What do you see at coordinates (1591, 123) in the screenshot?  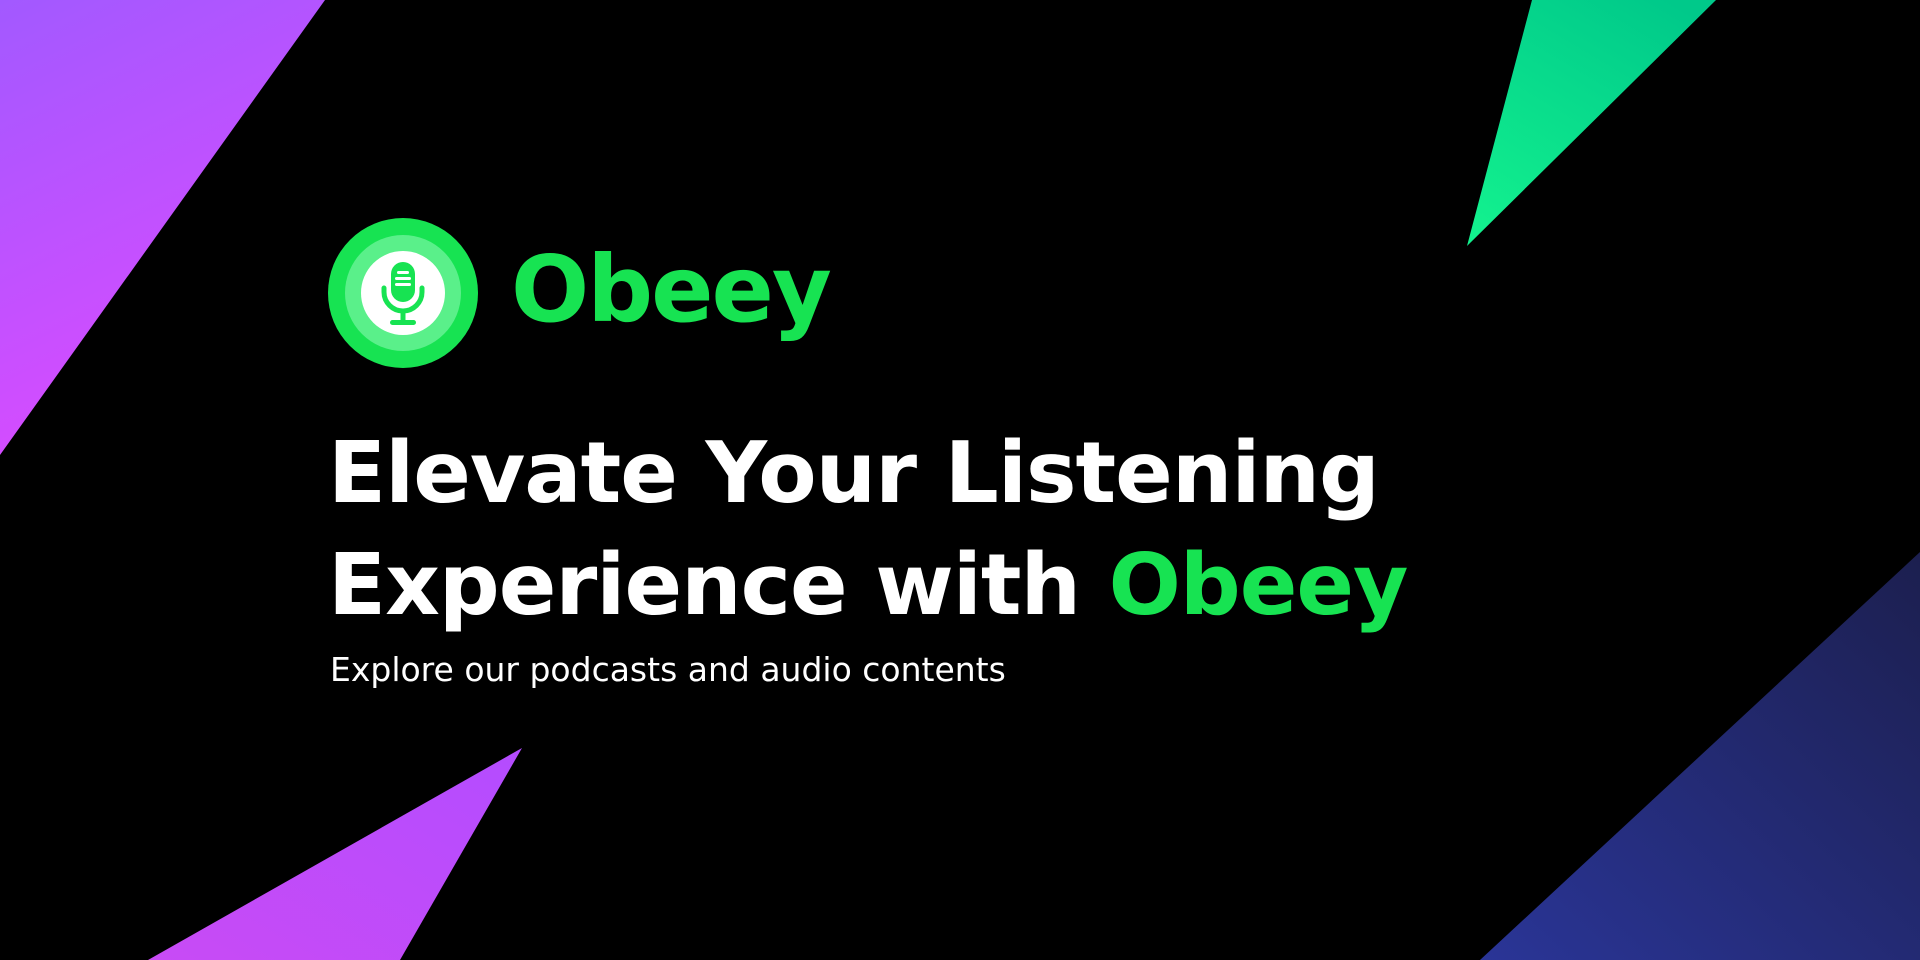 I see `green-shape-top-right` at bounding box center [1591, 123].